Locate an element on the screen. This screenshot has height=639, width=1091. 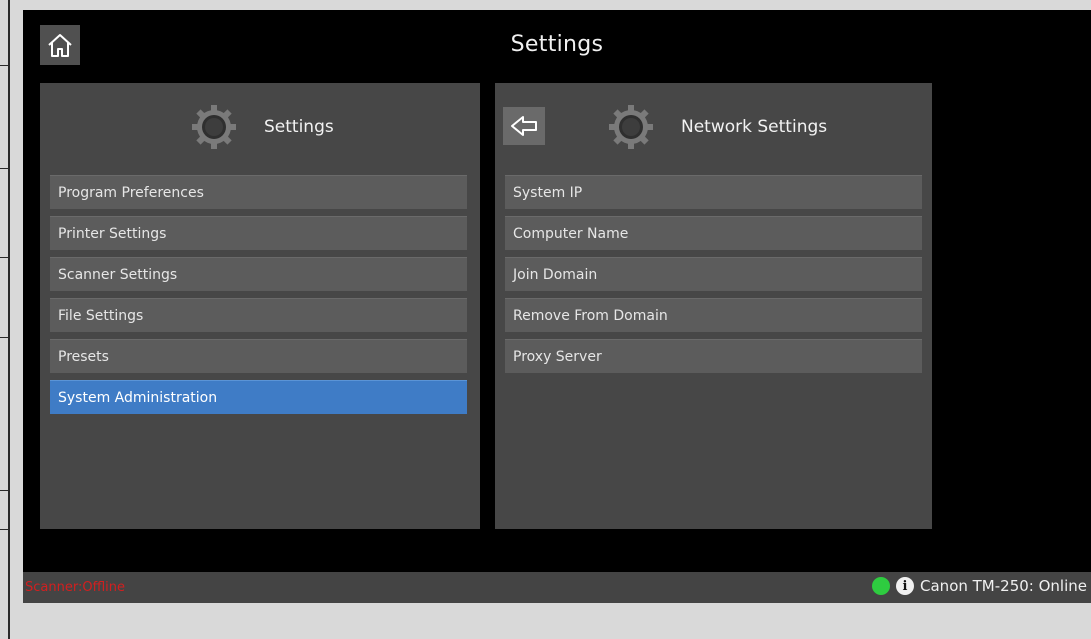
back-arrow-icon is located at coordinates (524, 126).